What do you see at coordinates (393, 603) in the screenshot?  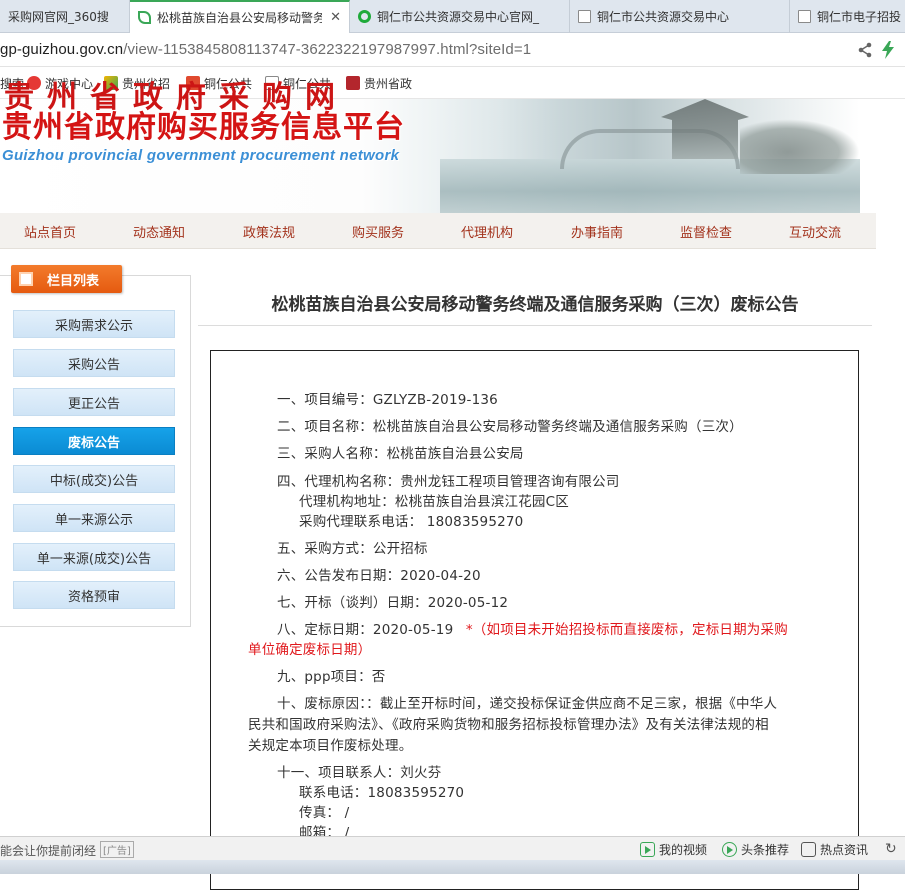 I see `item-opening-date: 七、开标（谈判）日期：2020-05-12` at bounding box center [393, 603].